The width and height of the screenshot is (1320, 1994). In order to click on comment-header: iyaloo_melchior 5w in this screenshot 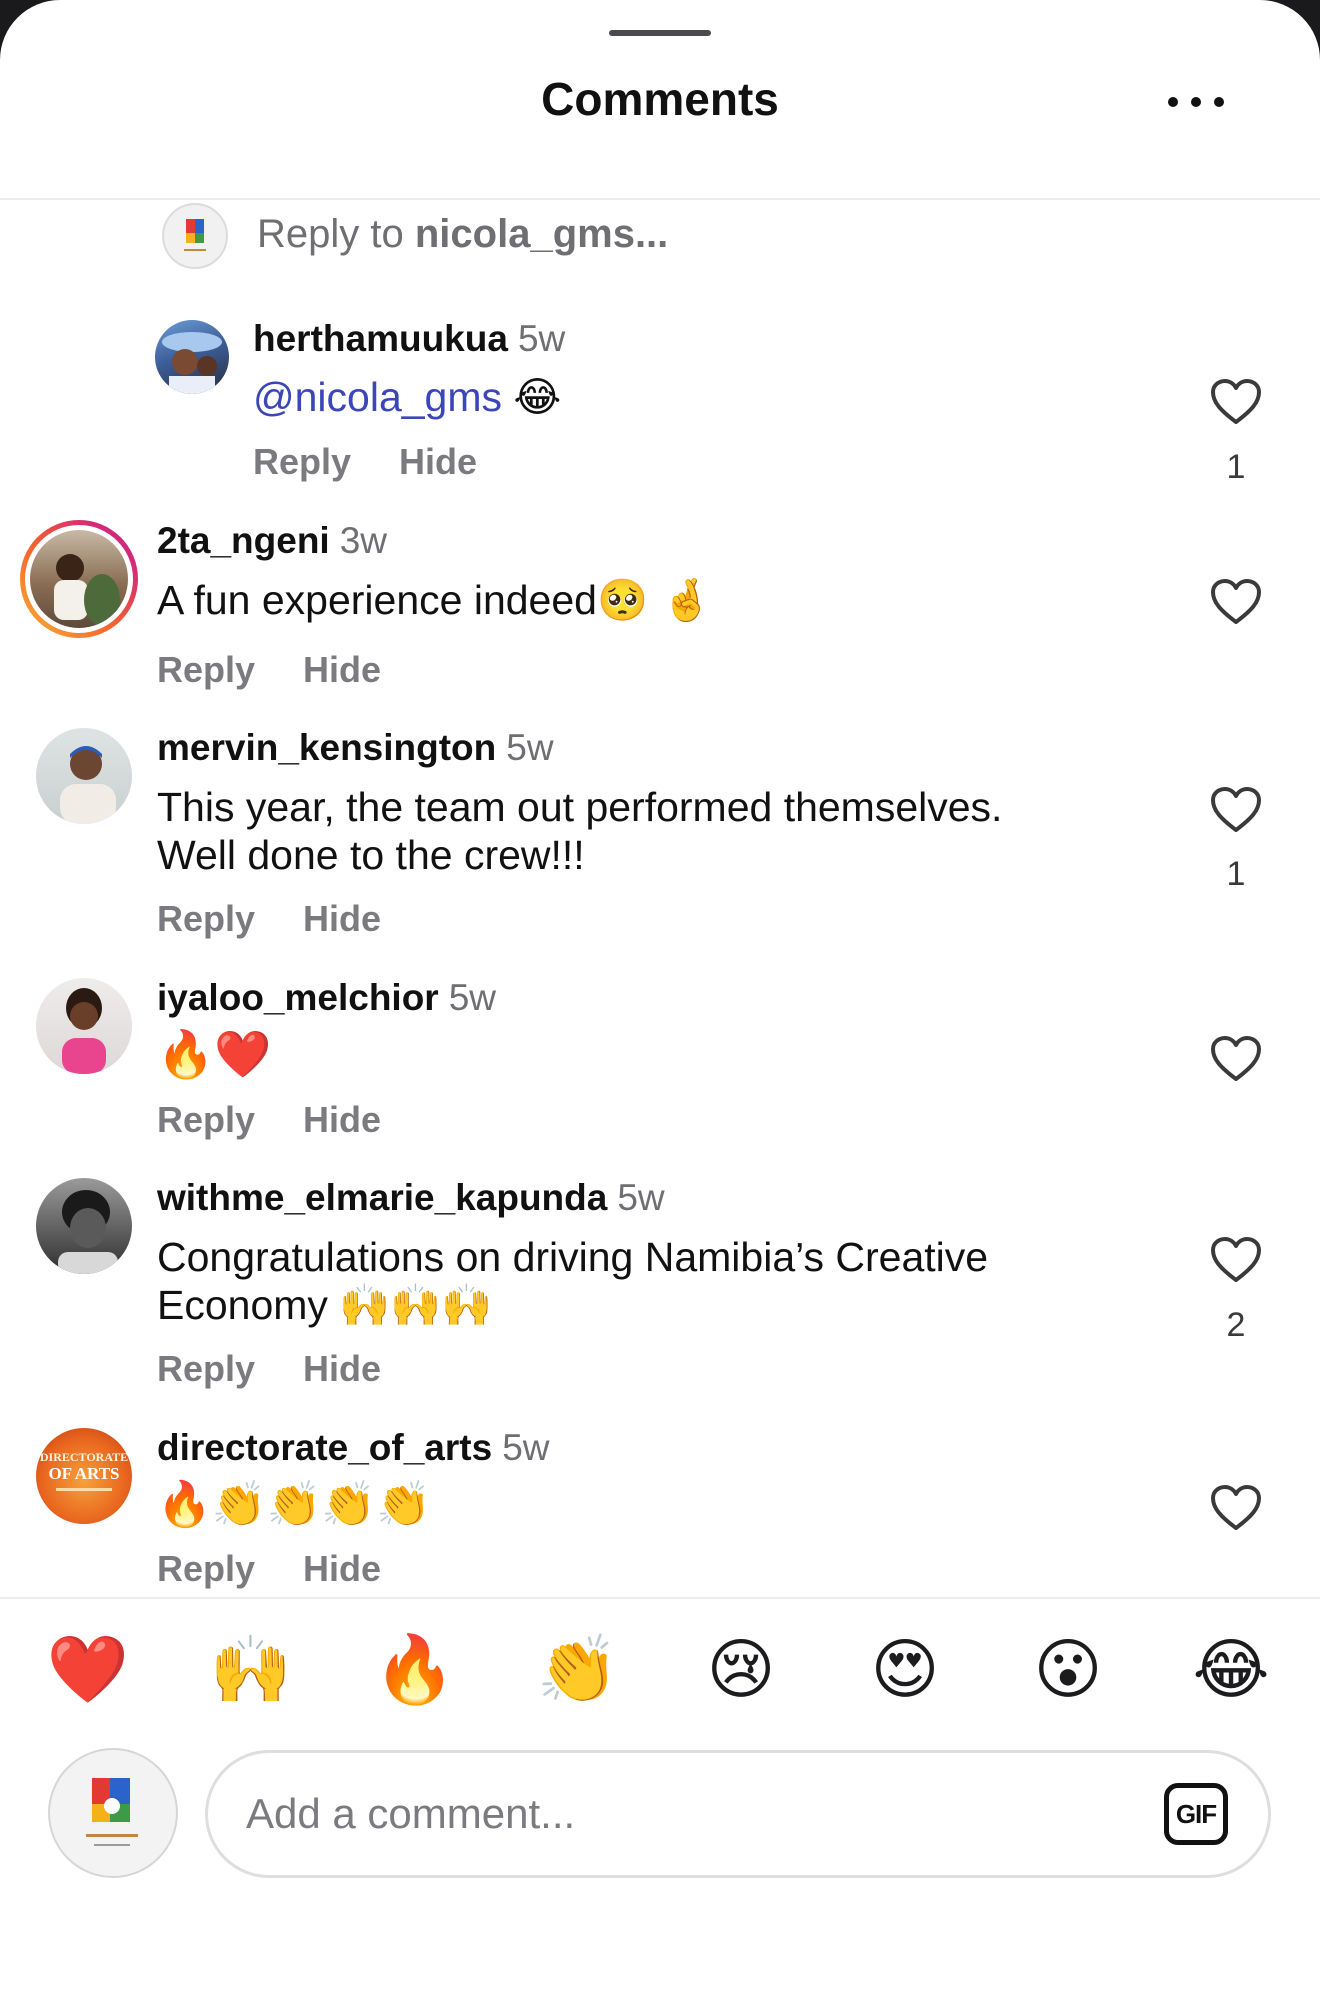, I will do `click(326, 998)`.